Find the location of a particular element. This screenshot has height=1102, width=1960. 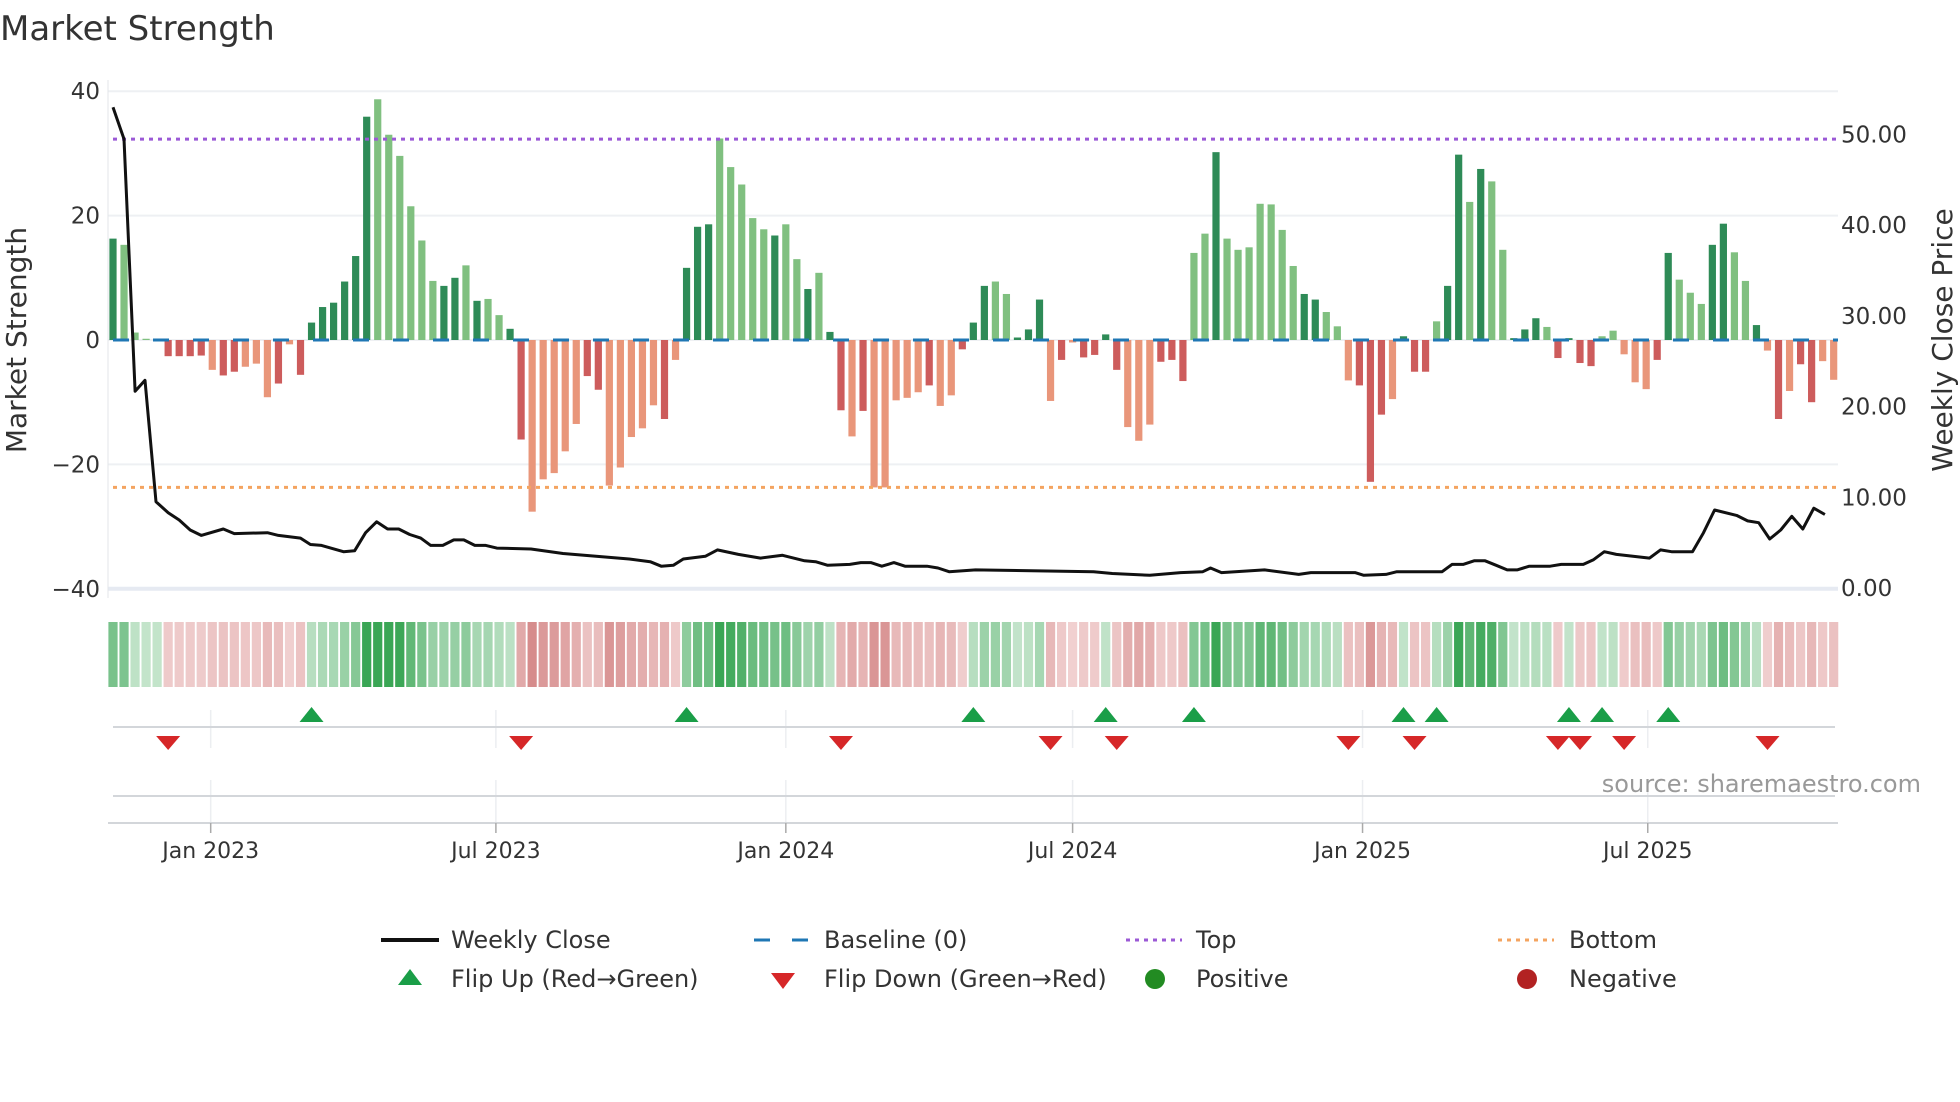

flip-up-marker is located at coordinates (1568, 714).